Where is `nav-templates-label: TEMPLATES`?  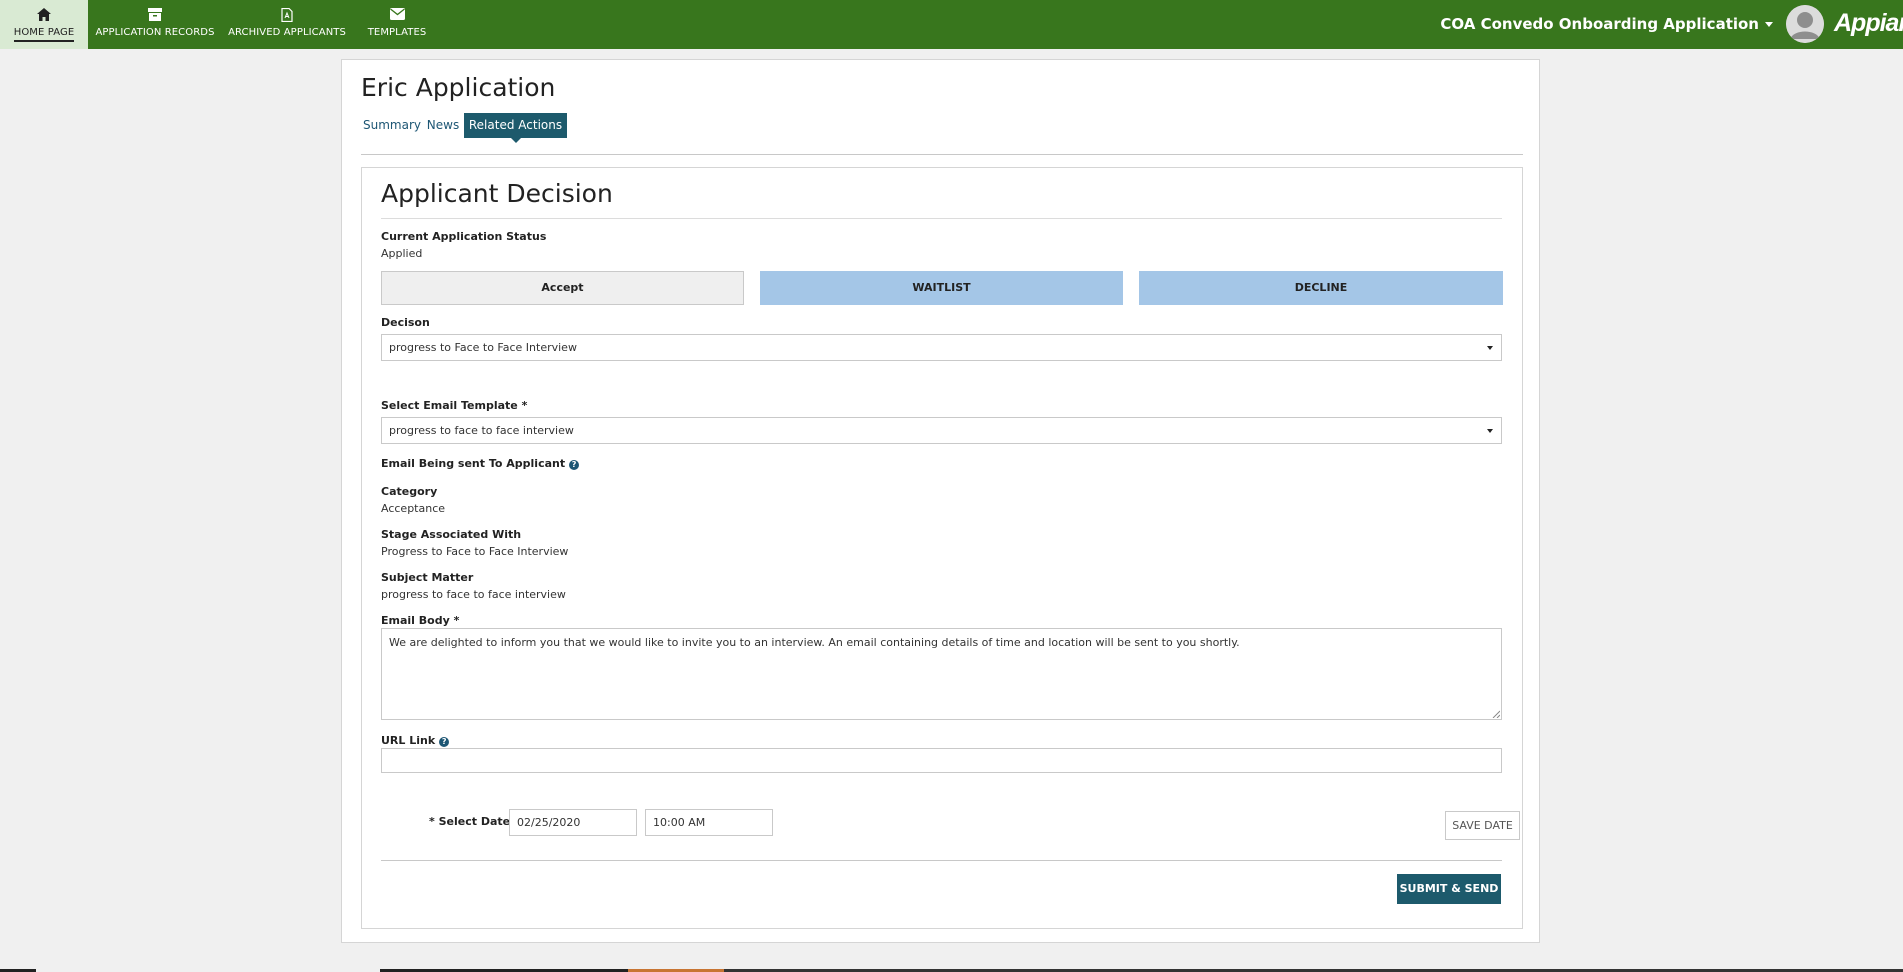
nav-templates-label: TEMPLATES is located at coordinates (397, 32).